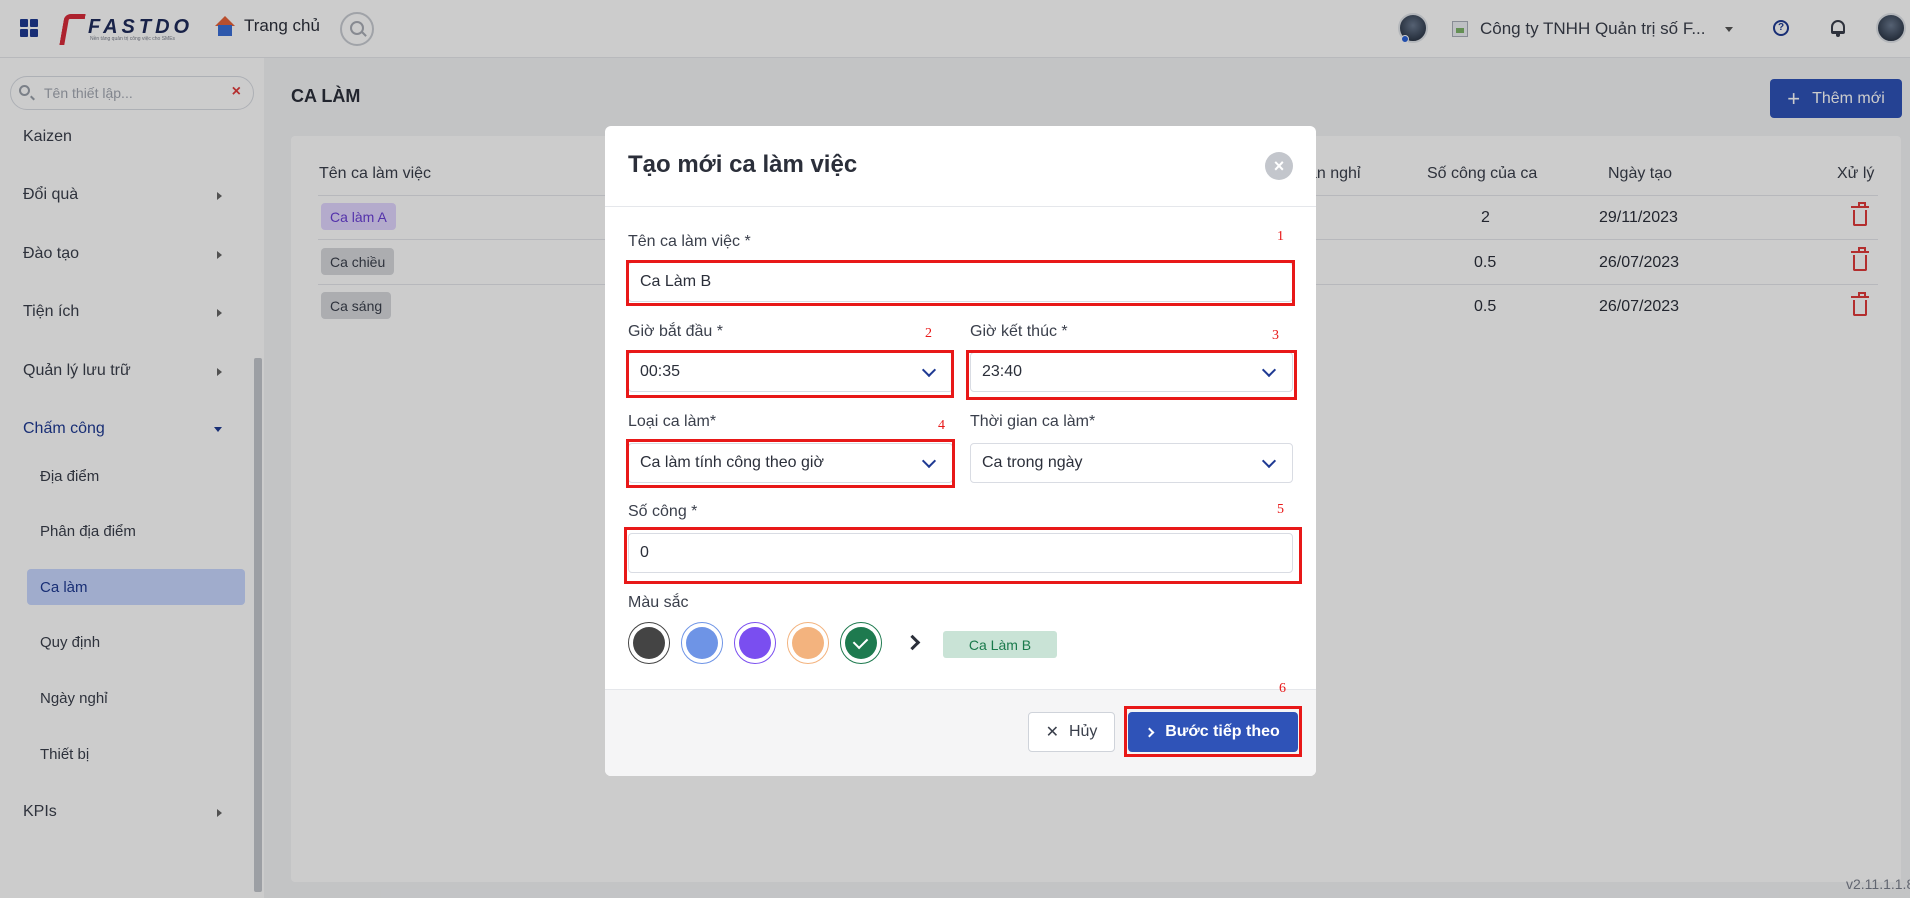 Image resolution: width=1910 pixels, height=898 pixels. I want to click on color-swatch-purple, so click(755, 643).